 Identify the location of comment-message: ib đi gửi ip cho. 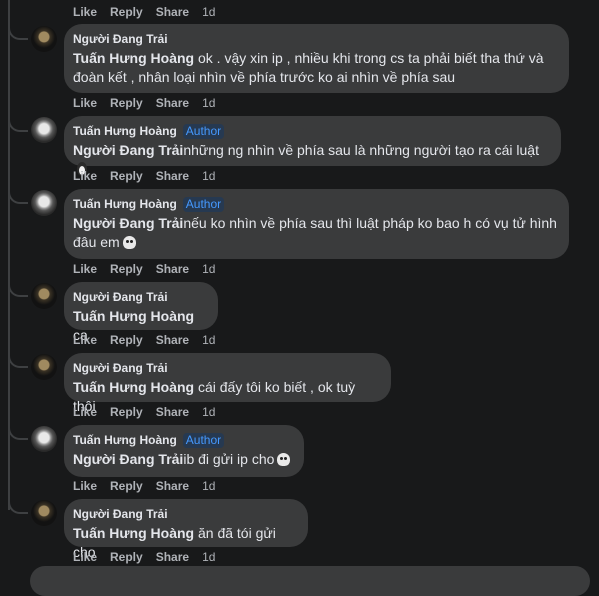
(229, 459).